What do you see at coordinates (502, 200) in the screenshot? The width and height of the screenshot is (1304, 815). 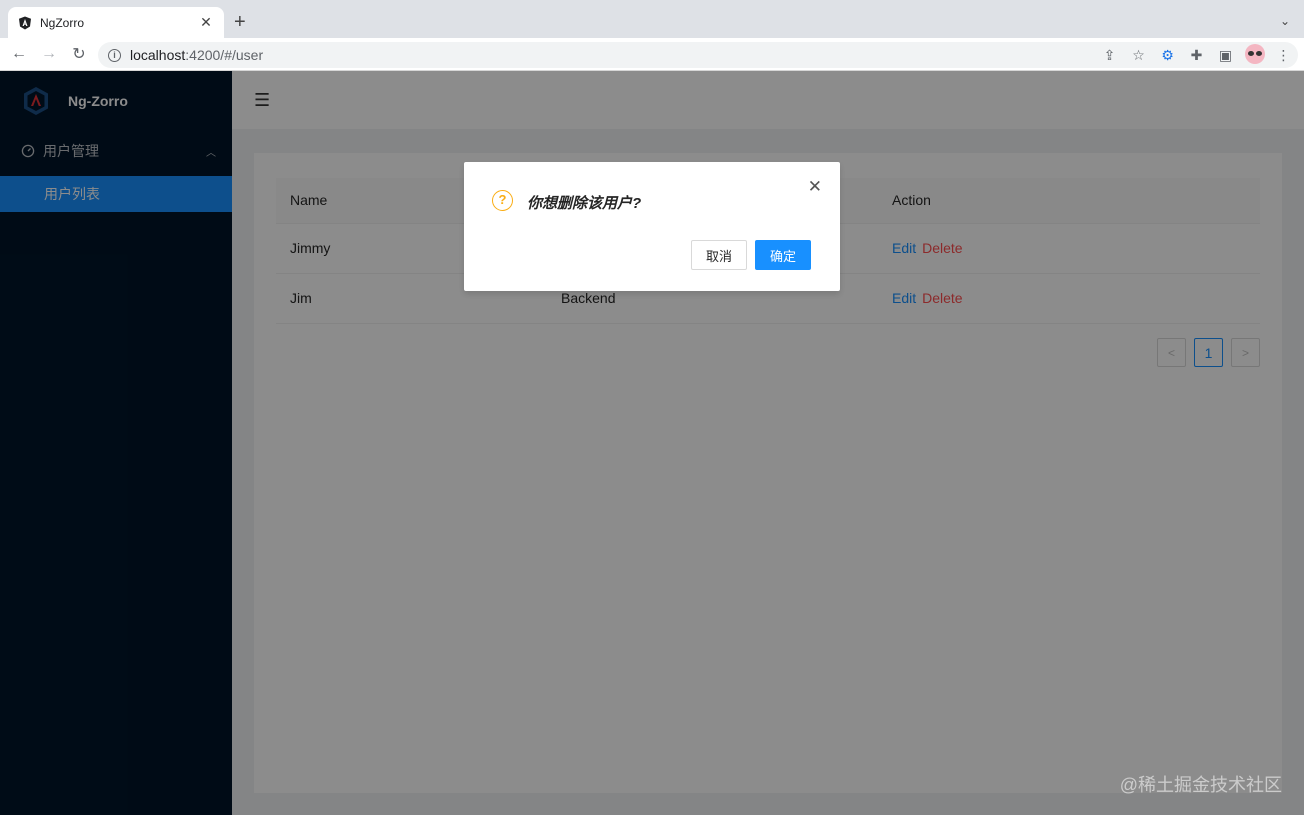 I see `question-circle-icon: ?` at bounding box center [502, 200].